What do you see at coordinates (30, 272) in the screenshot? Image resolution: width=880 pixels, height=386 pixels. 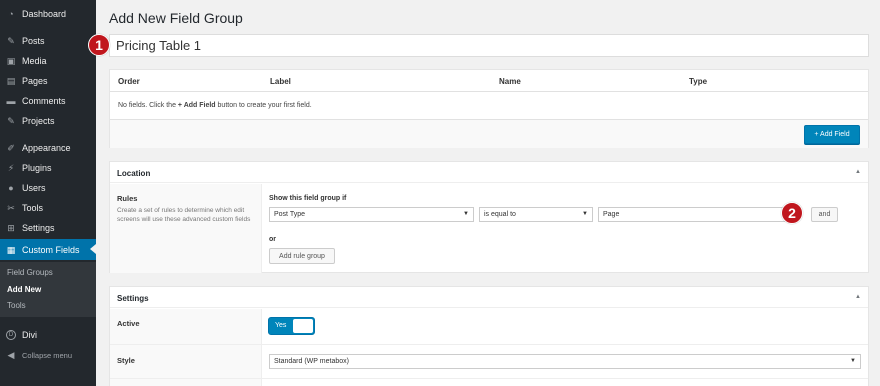 I see `submenu-field-groups: Field Groups` at bounding box center [30, 272].